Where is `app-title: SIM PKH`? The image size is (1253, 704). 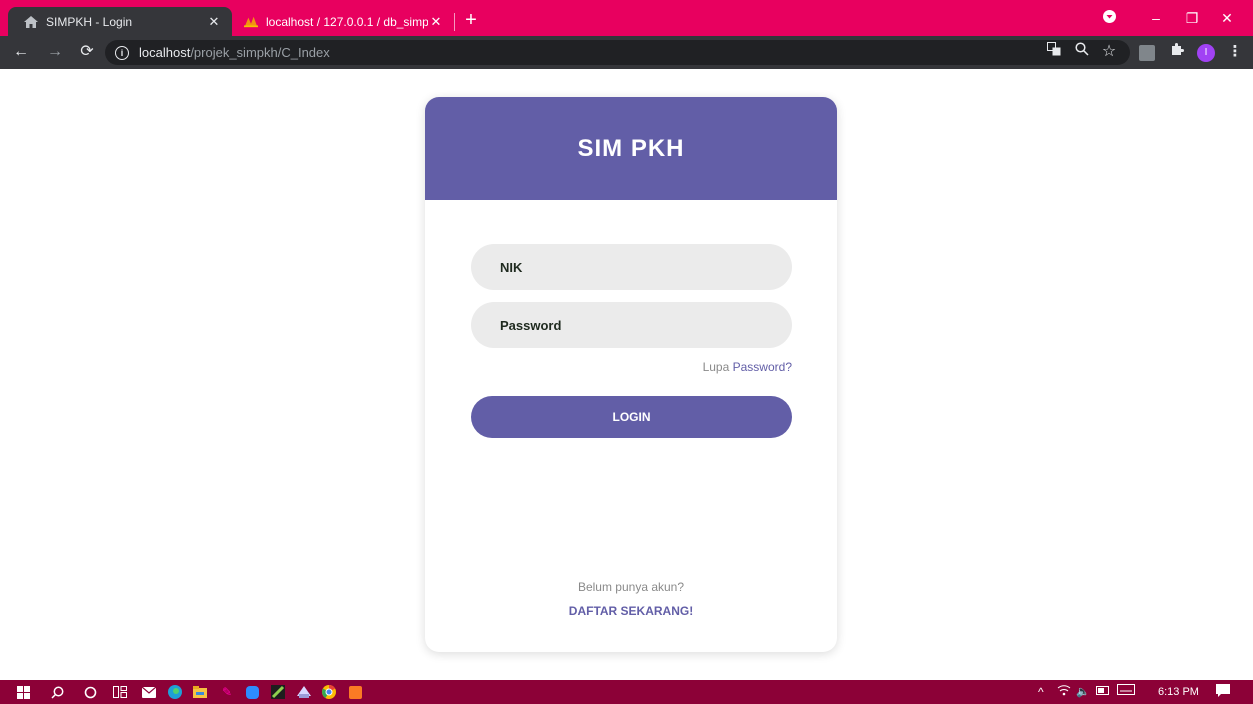 app-title: SIM PKH is located at coordinates (631, 148).